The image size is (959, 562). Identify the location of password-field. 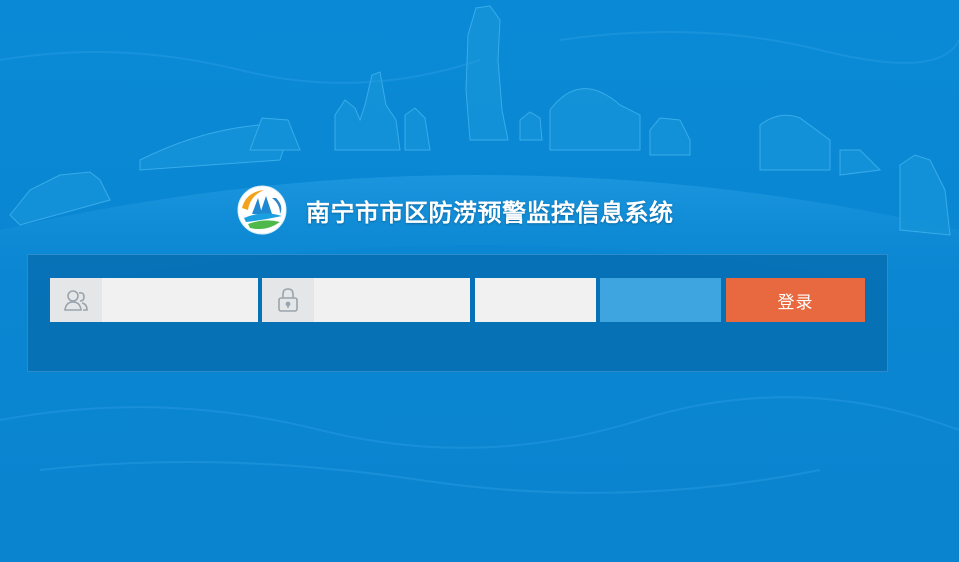
(366, 300).